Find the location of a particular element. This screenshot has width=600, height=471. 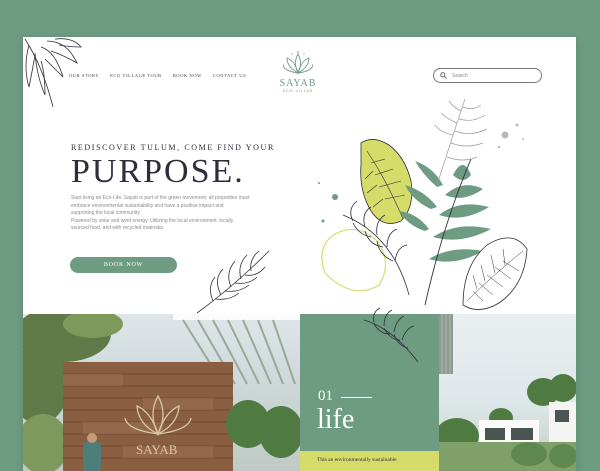

wall-sign-text: SAYAB is located at coordinates (157, 449).